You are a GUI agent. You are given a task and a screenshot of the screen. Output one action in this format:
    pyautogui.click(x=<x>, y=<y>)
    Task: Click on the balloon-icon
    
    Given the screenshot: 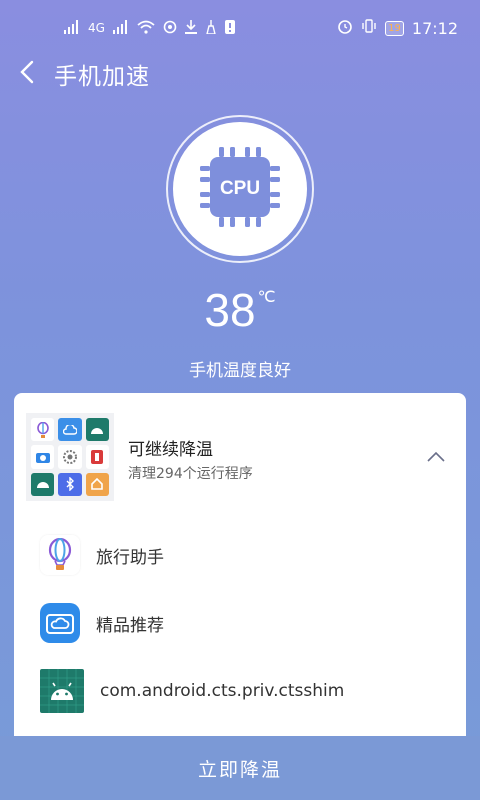 What is the action you would take?
    pyautogui.click(x=60, y=555)
    